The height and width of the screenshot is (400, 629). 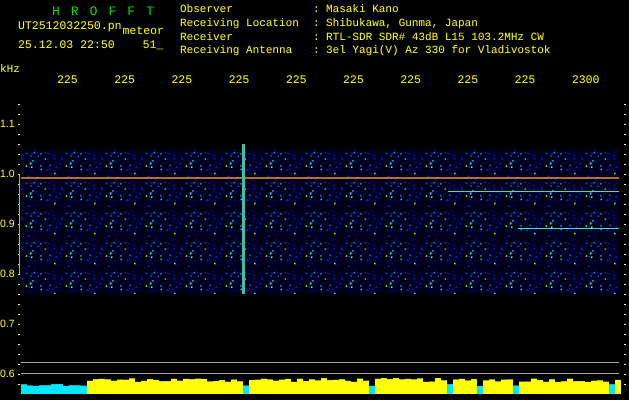 I want to click on info-label: Observer, so click(x=207, y=11).